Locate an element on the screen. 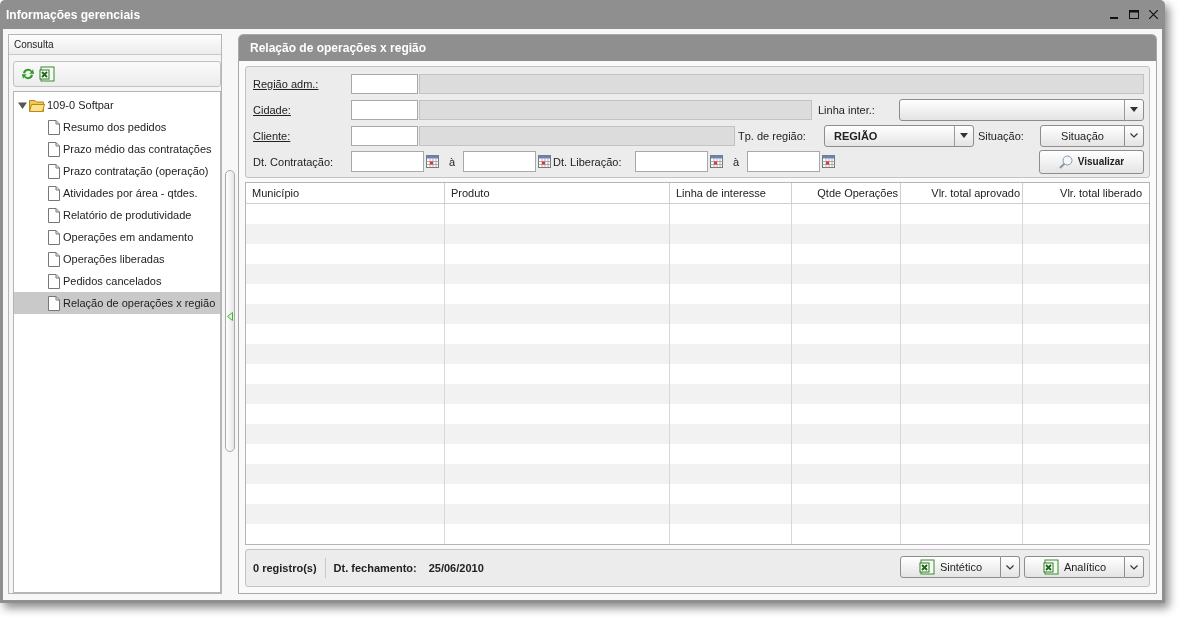  window-title: Informações gerenciais is located at coordinates (74, 14).